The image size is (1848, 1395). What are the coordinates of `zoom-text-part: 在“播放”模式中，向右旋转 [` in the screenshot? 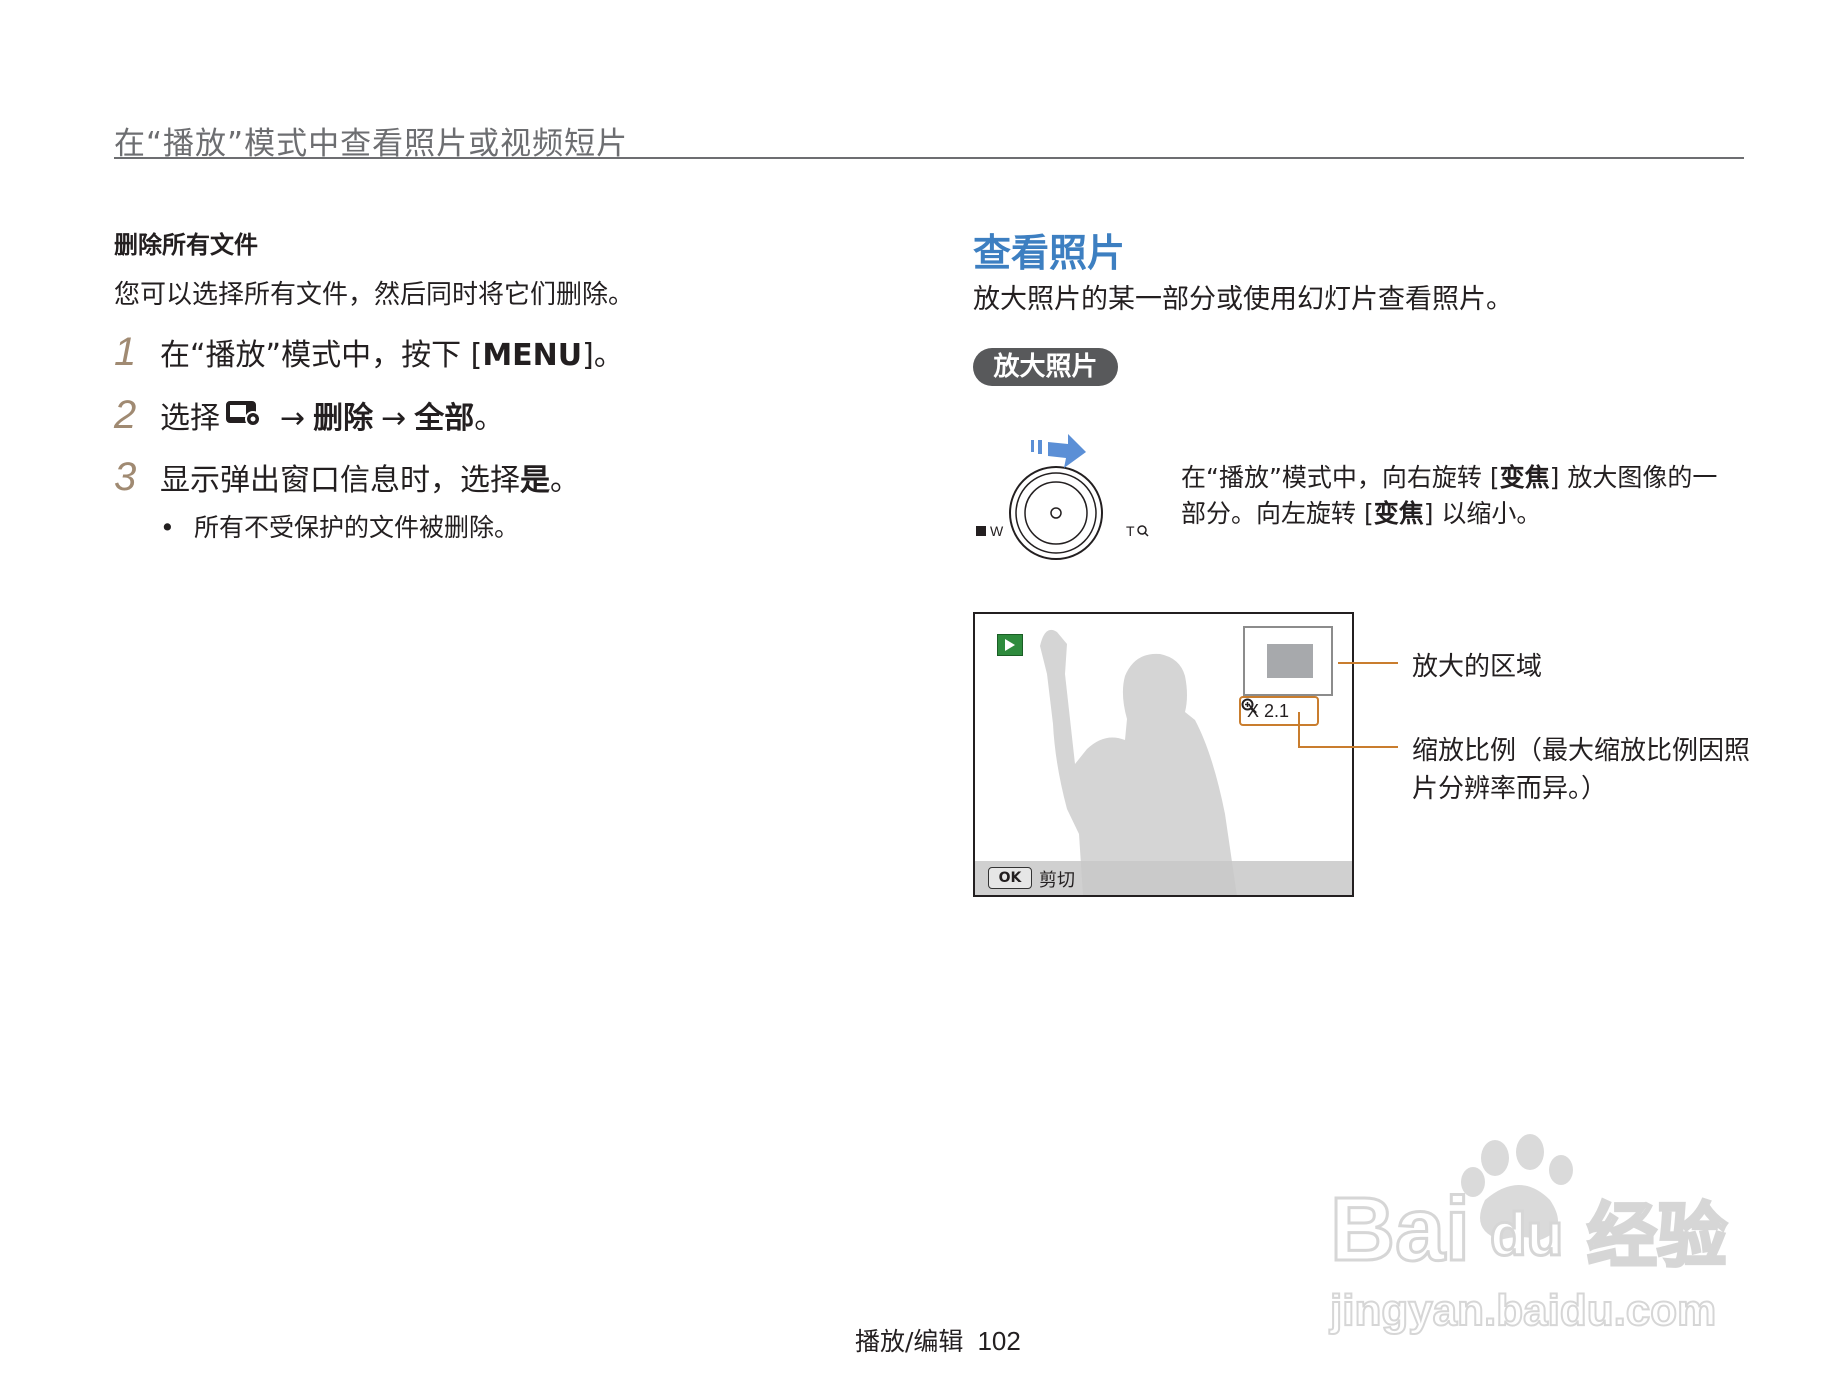 It's located at (1340, 477).